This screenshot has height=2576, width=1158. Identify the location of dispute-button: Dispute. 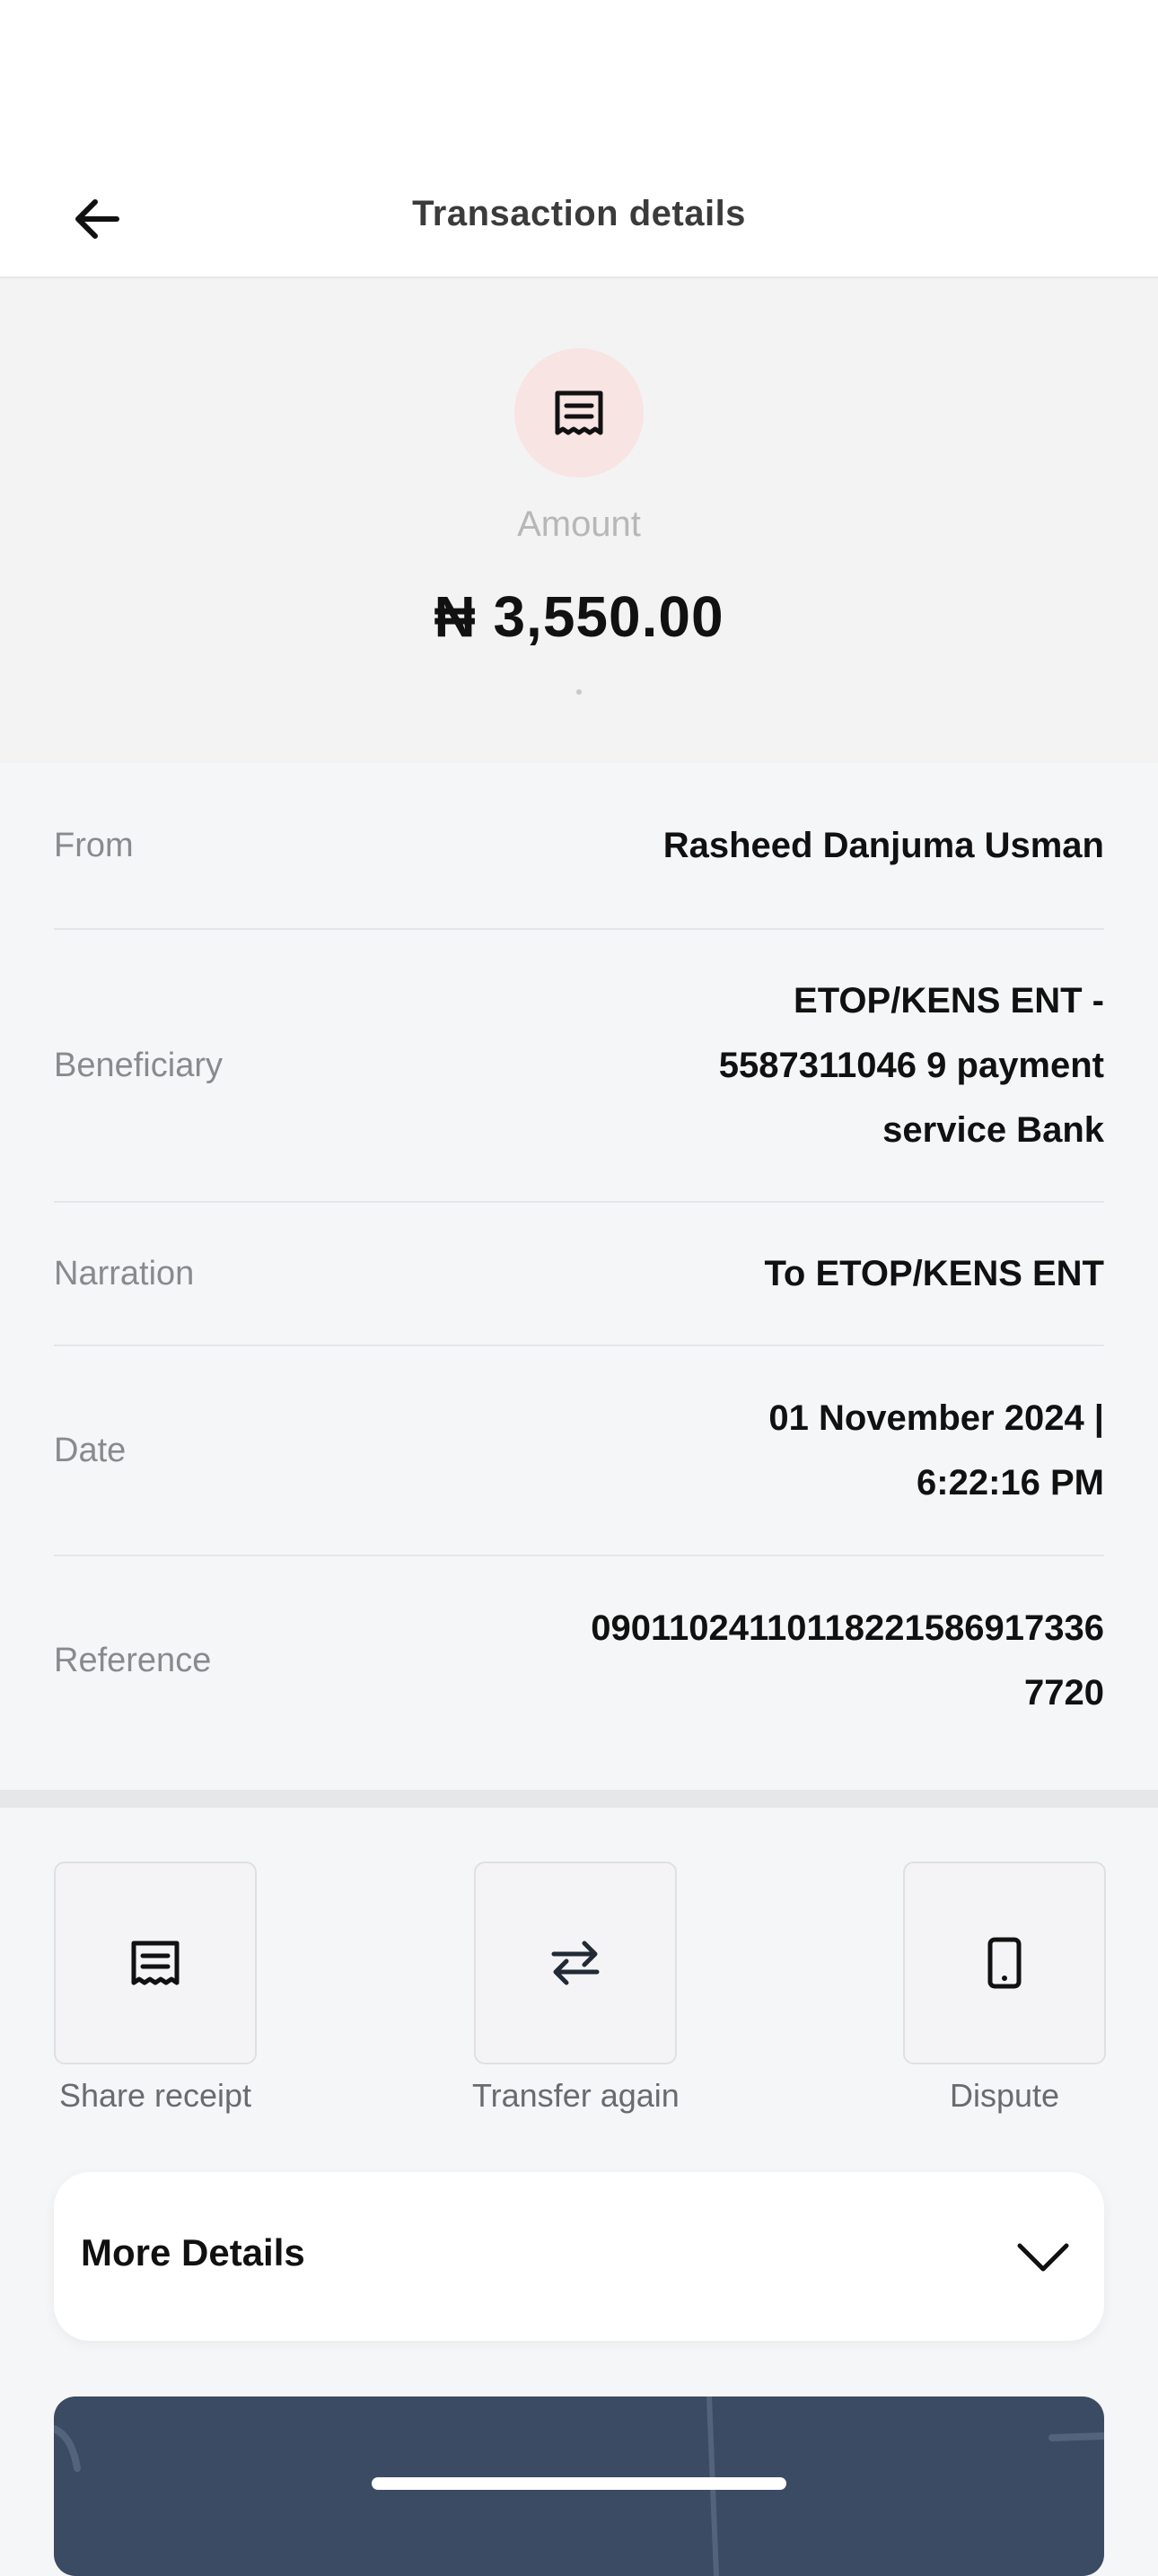
(1004, 1989).